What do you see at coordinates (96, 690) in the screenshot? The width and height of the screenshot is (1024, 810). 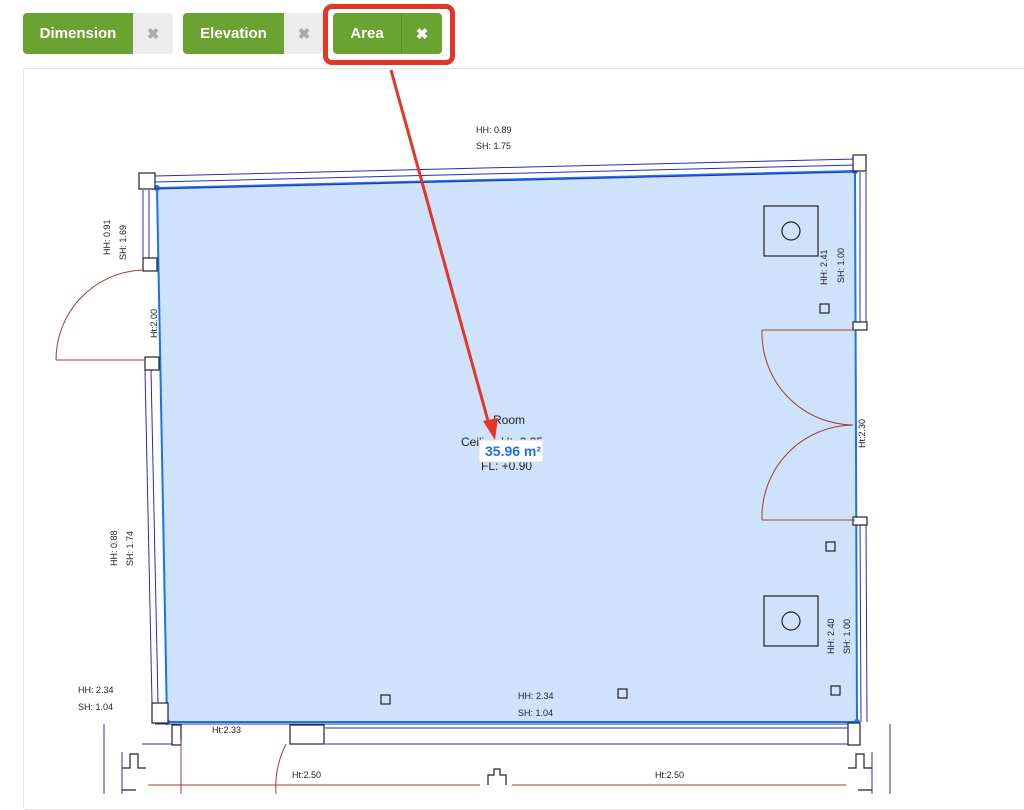 I see `bottom-left-hh-label: HH: 2.34` at bounding box center [96, 690].